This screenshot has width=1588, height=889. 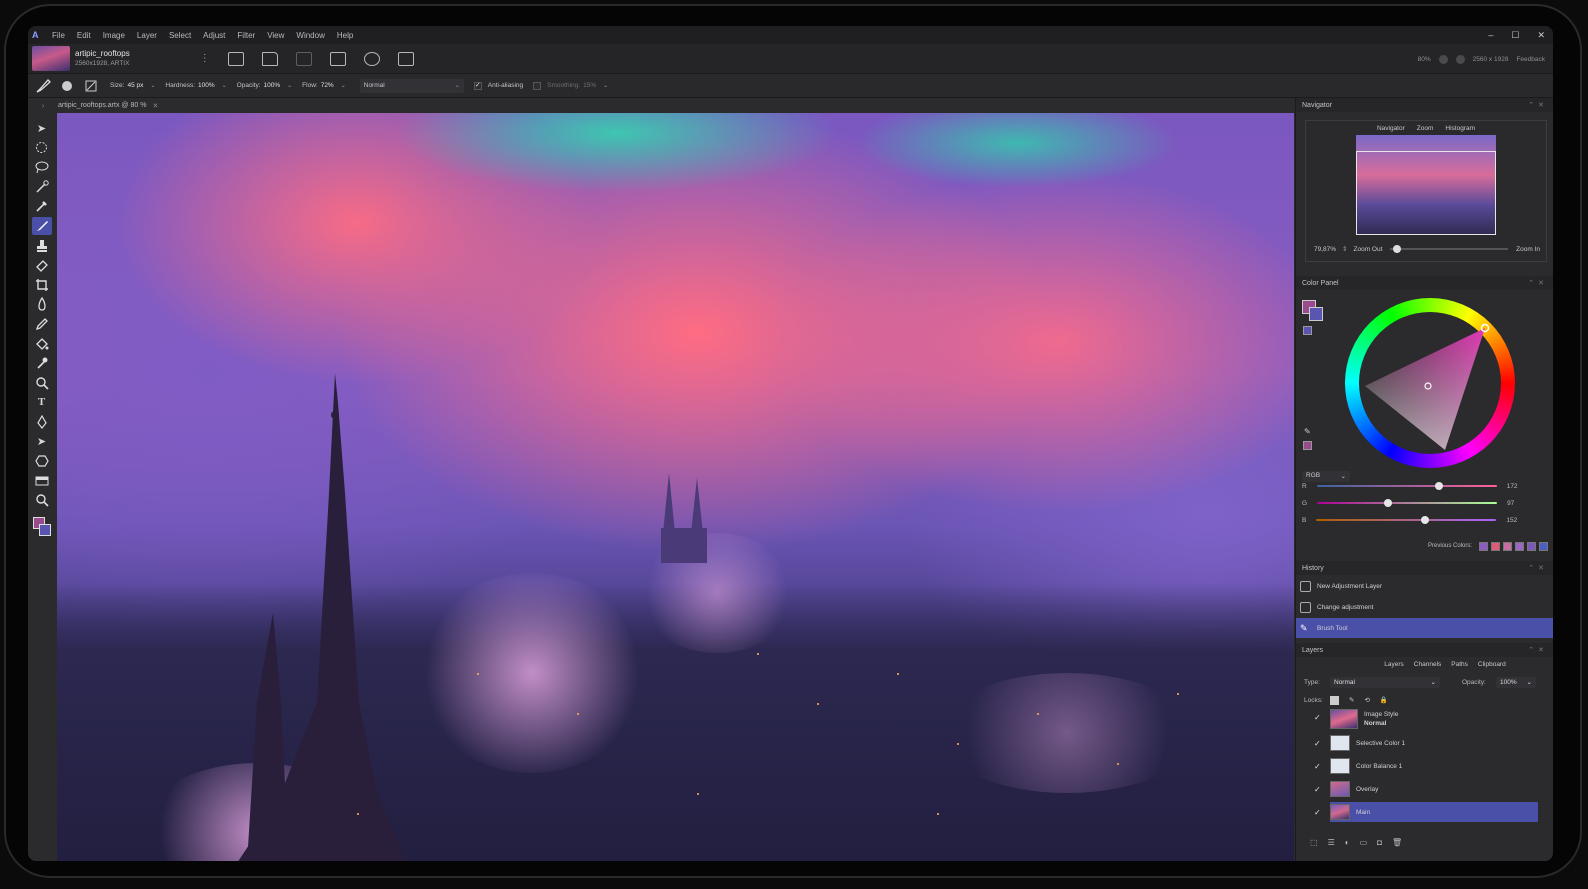 What do you see at coordinates (1530, 59) in the screenshot?
I see `feedback-link: Feedback` at bounding box center [1530, 59].